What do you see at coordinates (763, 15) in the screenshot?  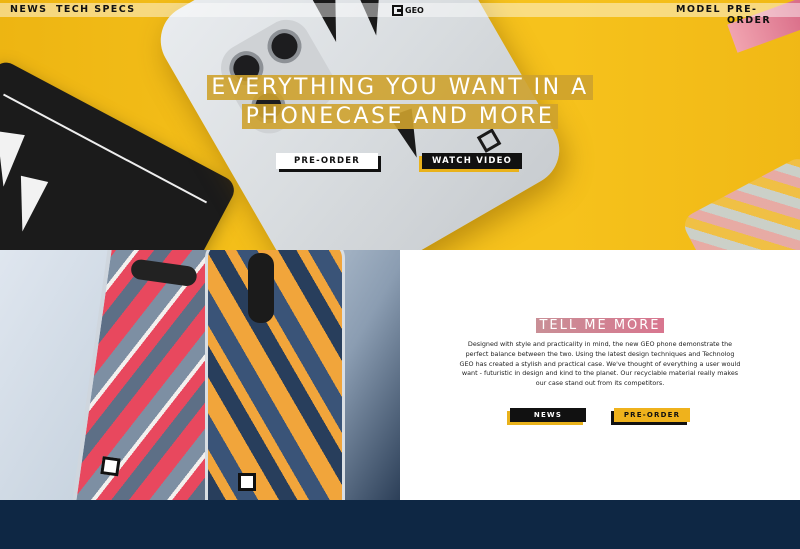 I see `nav-preorder-link: PRE-ORDER` at bounding box center [763, 15].